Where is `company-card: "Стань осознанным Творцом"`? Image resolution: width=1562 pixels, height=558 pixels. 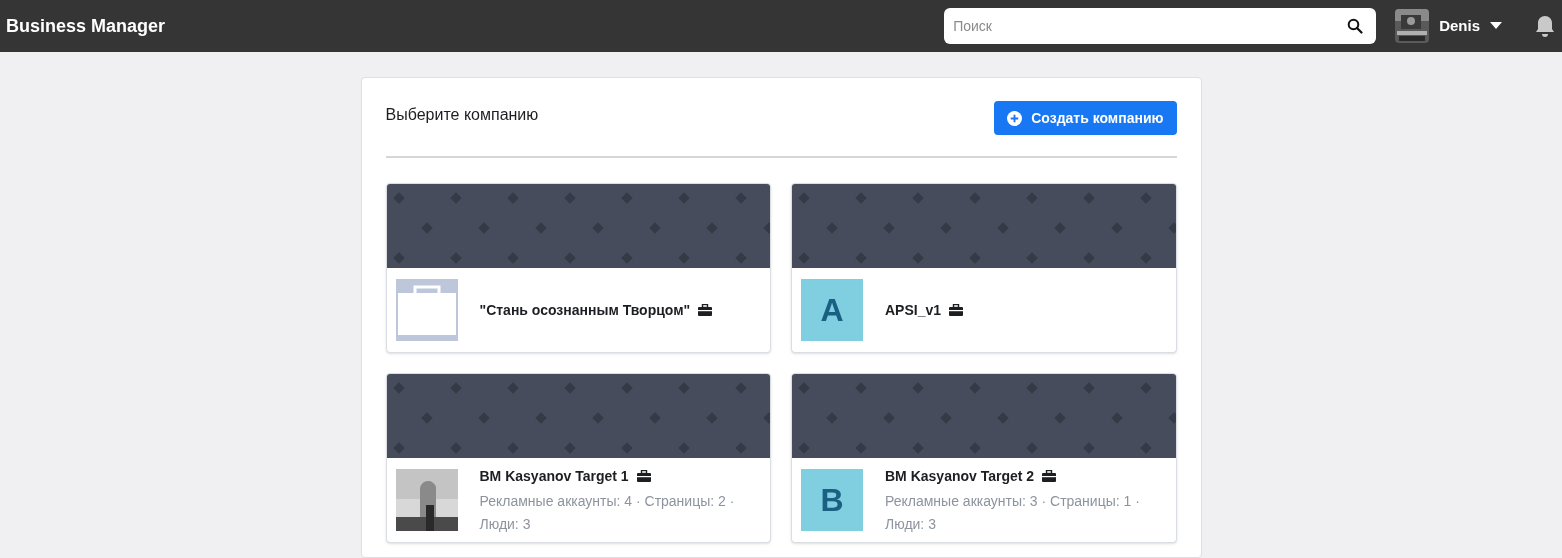 company-card: "Стань осознанным Творцом" is located at coordinates (578, 268).